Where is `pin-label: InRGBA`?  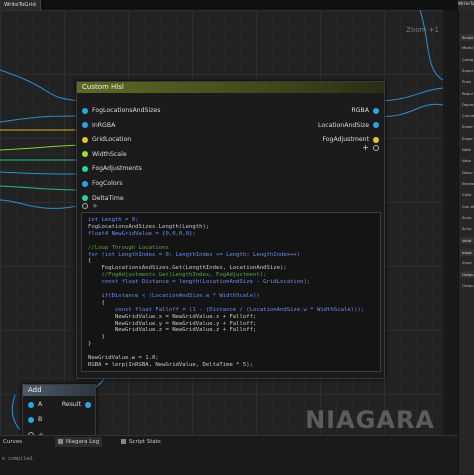
pin-label: InRGBA is located at coordinates (104, 125).